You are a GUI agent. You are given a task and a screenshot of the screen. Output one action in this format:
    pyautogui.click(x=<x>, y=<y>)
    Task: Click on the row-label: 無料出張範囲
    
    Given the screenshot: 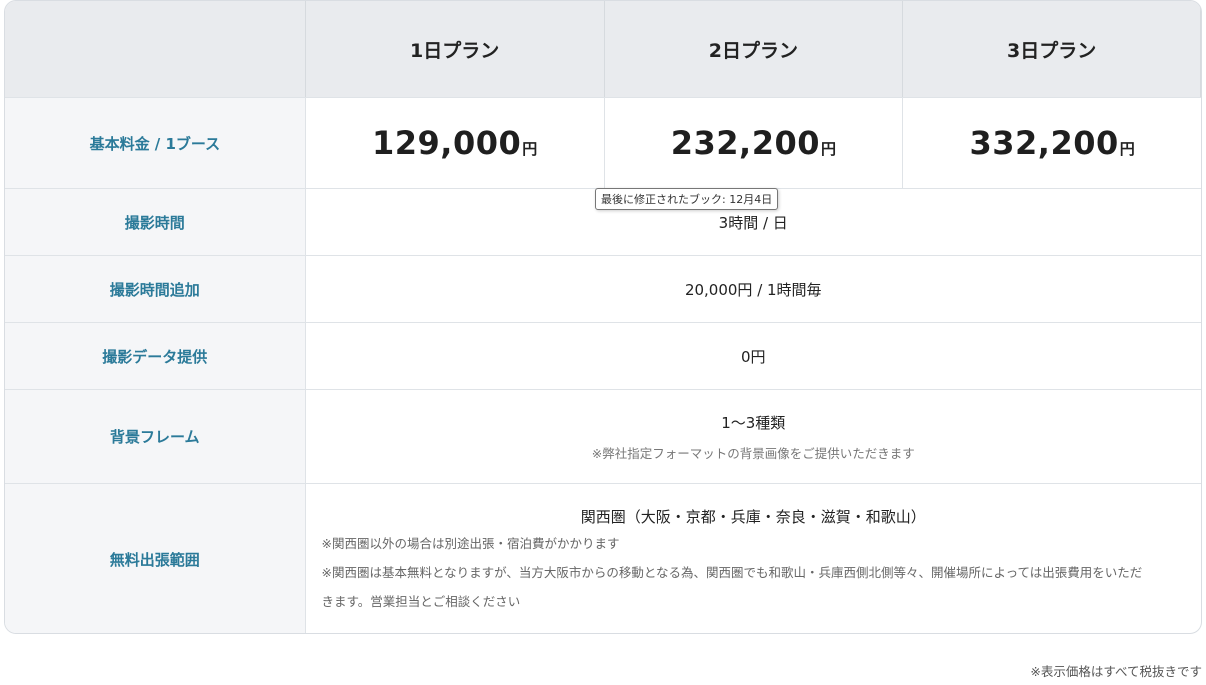 What is the action you would take?
    pyautogui.click(x=155, y=558)
    